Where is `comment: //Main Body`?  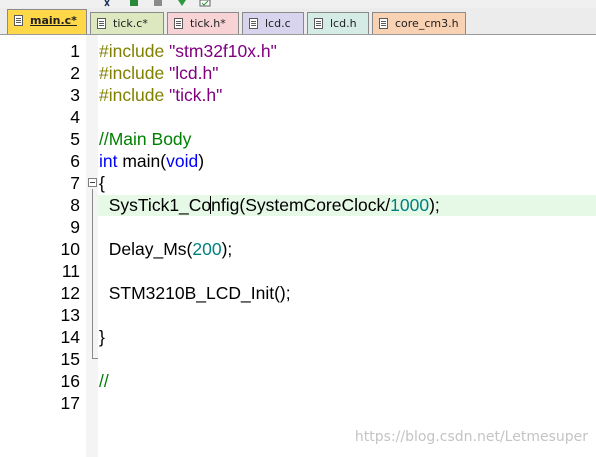
comment: //Main Body is located at coordinates (145, 139).